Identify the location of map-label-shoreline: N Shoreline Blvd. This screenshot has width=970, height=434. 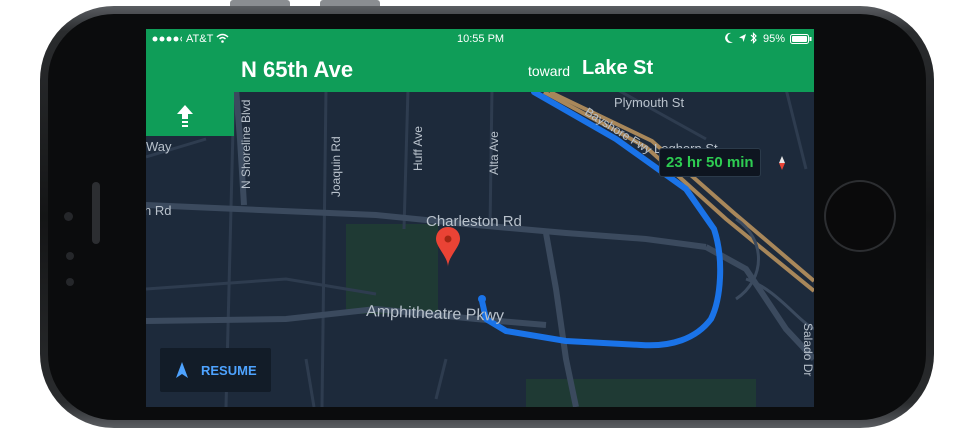
(246, 144).